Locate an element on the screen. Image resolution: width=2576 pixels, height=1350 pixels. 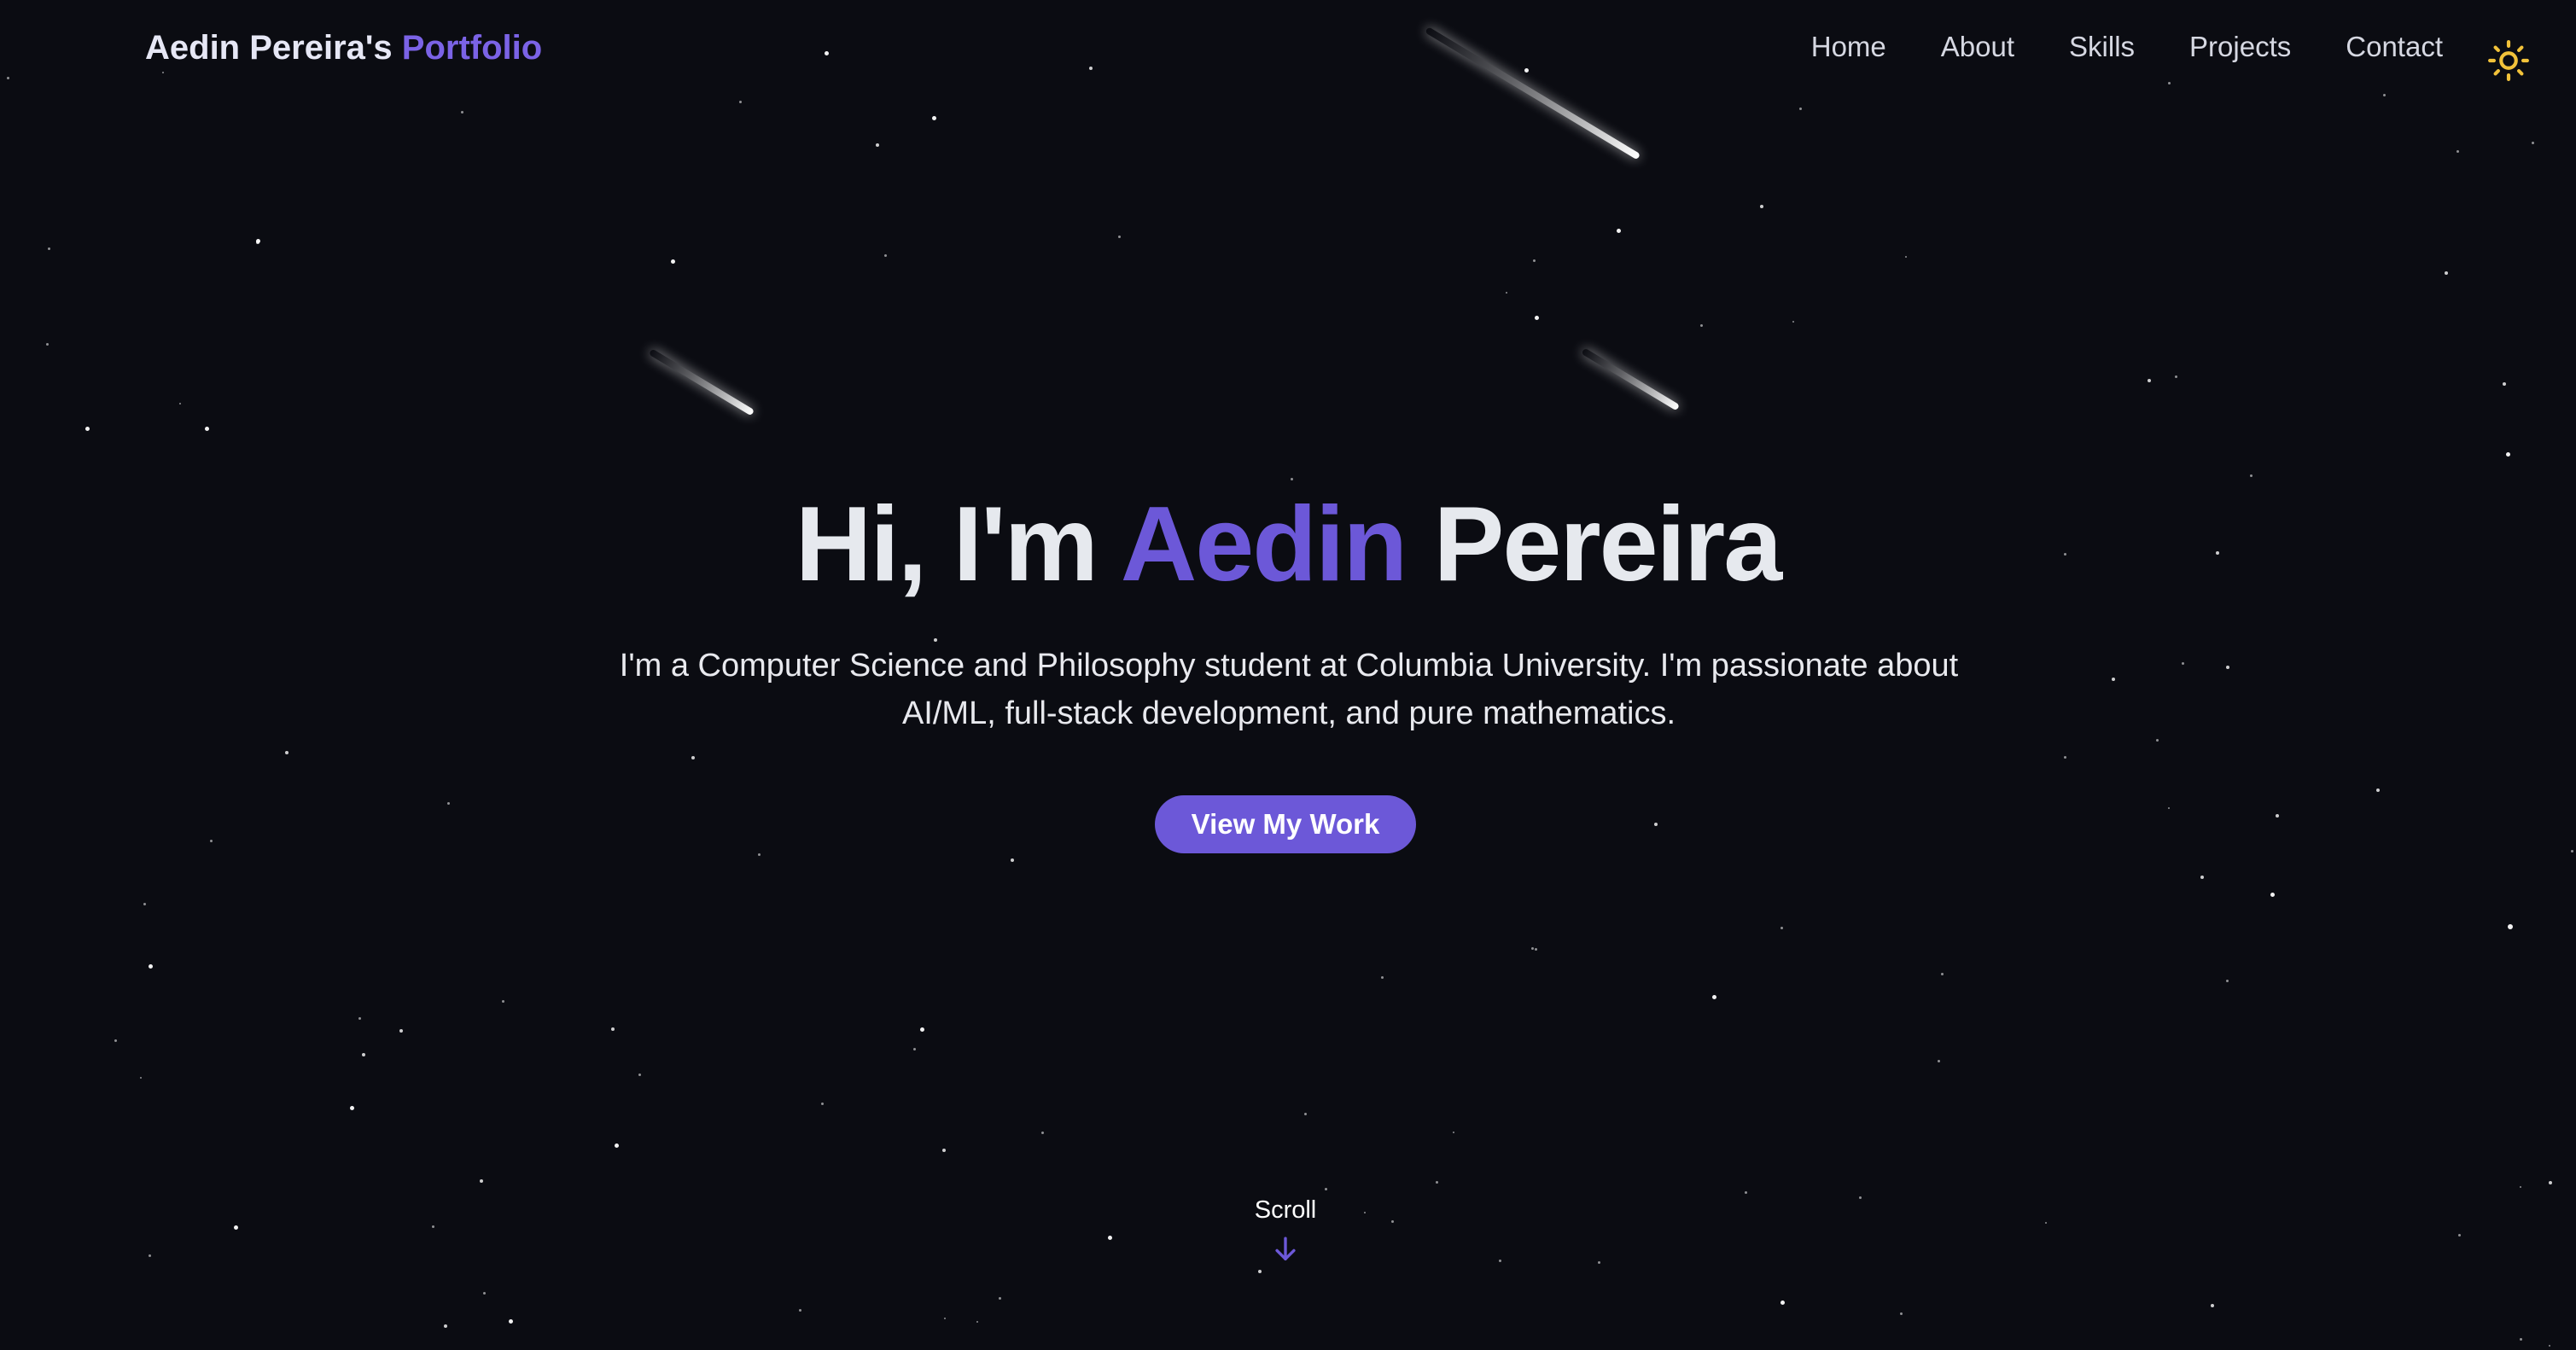
brand-accent: Portfolio is located at coordinates (472, 48).